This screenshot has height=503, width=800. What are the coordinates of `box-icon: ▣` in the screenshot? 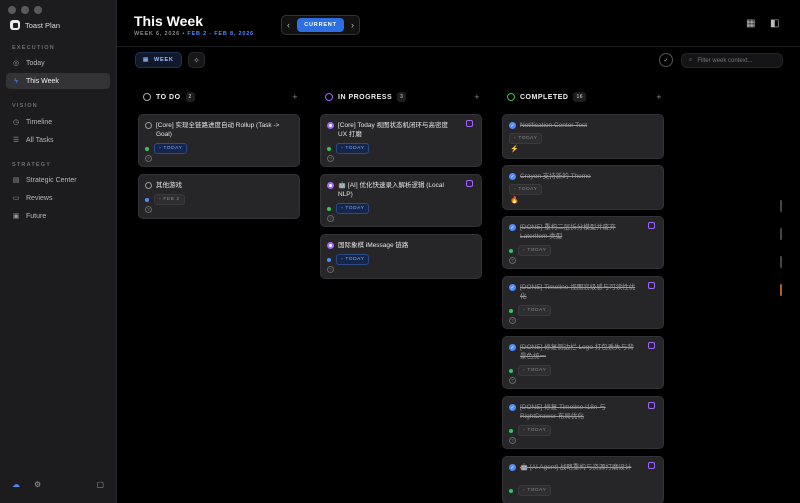 It's located at (16, 216).